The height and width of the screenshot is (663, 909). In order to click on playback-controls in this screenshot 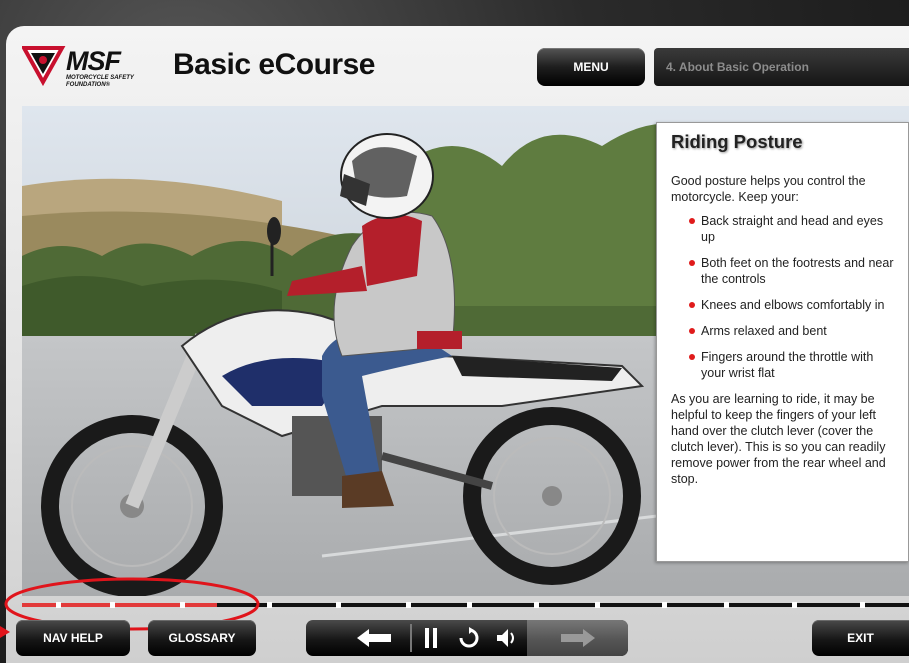, I will do `click(467, 638)`.